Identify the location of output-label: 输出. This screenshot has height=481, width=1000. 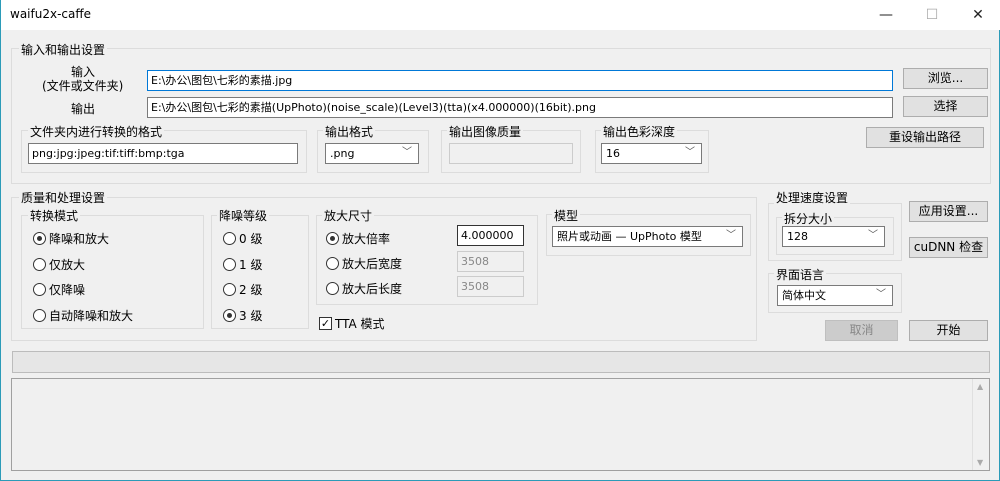
(83, 109).